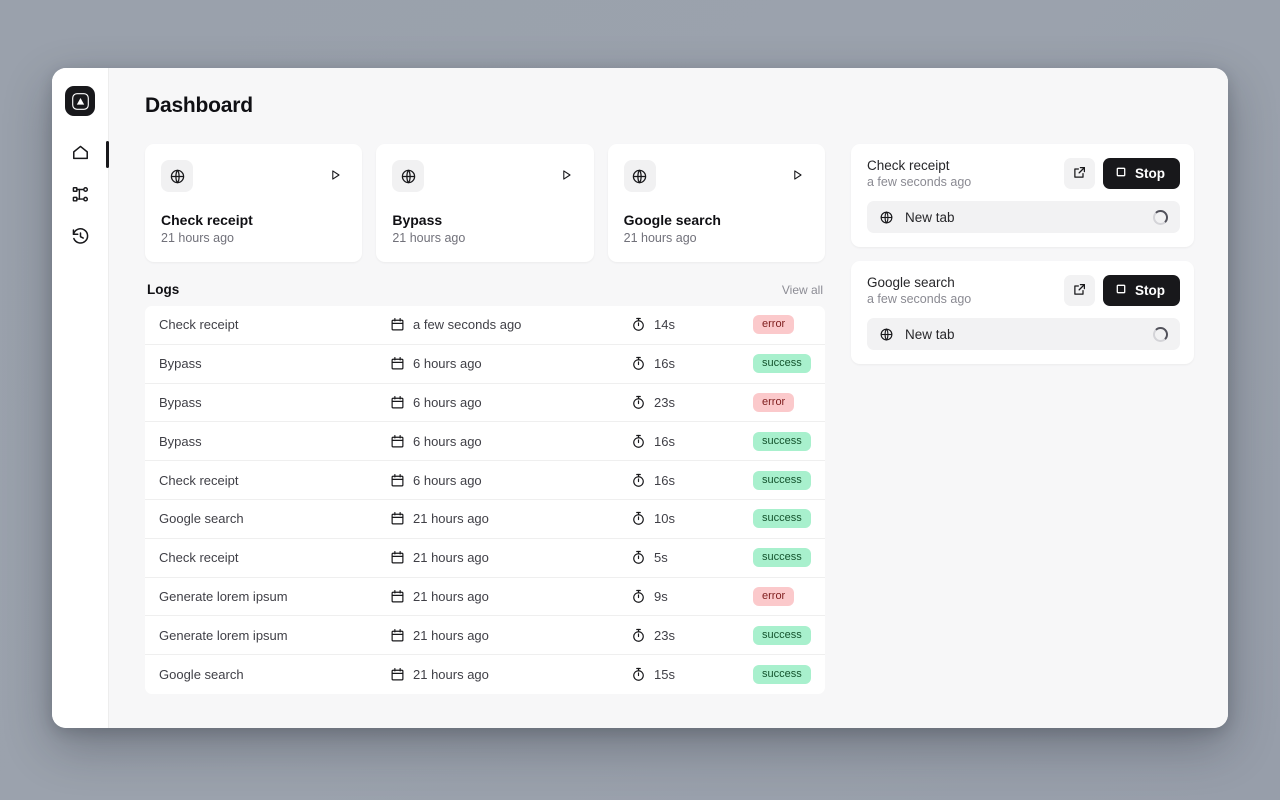 This screenshot has height=800, width=1280. What do you see at coordinates (692, 674) in the screenshot?
I see `log-duration-cell: 15s` at bounding box center [692, 674].